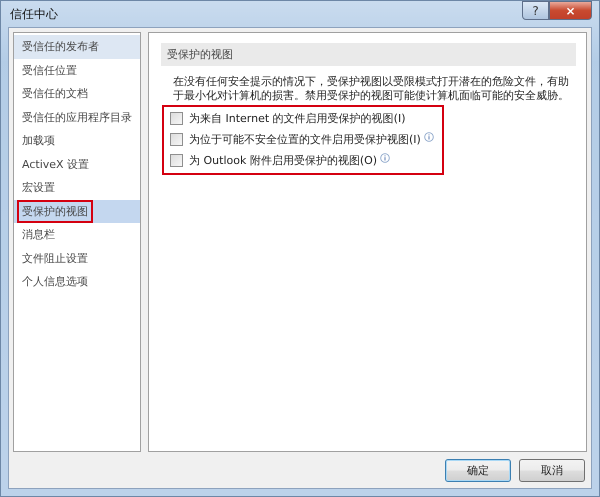 The width and height of the screenshot is (600, 497). I want to click on sidebar-item: 消息栏, so click(77, 234).